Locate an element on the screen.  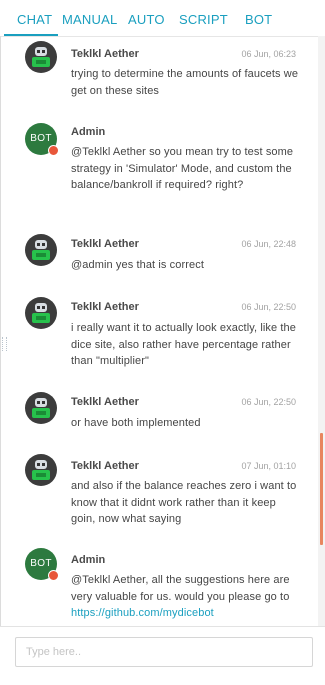
scrollbar-thumb is located at coordinates (321, 489).